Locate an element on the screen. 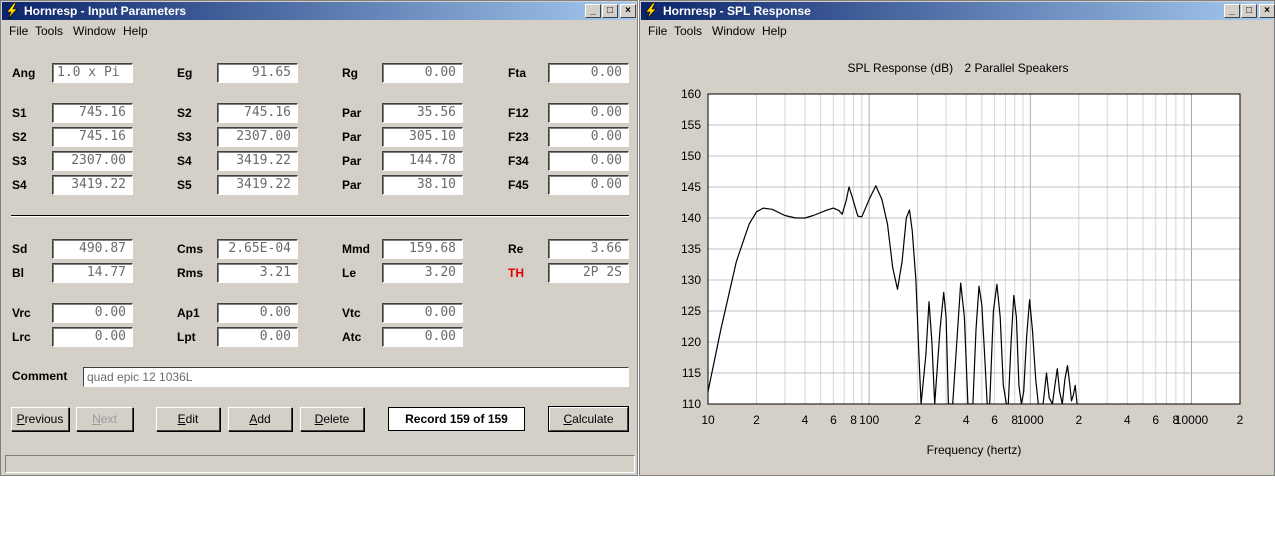 This screenshot has width=1275, height=540. param-field-atc: 0.00 is located at coordinates (422, 337).